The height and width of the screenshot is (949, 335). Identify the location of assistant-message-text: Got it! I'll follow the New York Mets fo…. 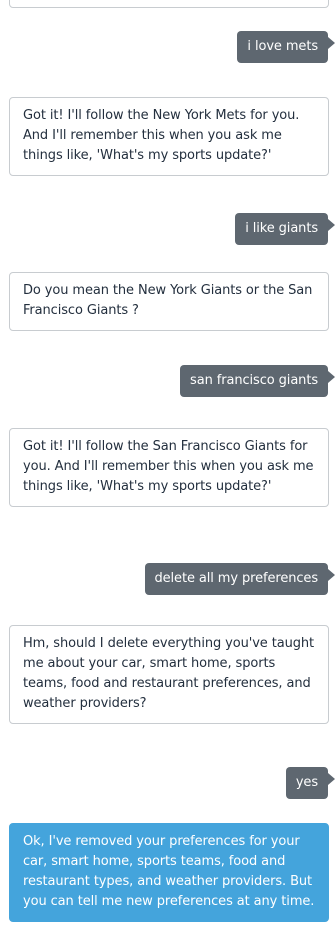
(161, 135).